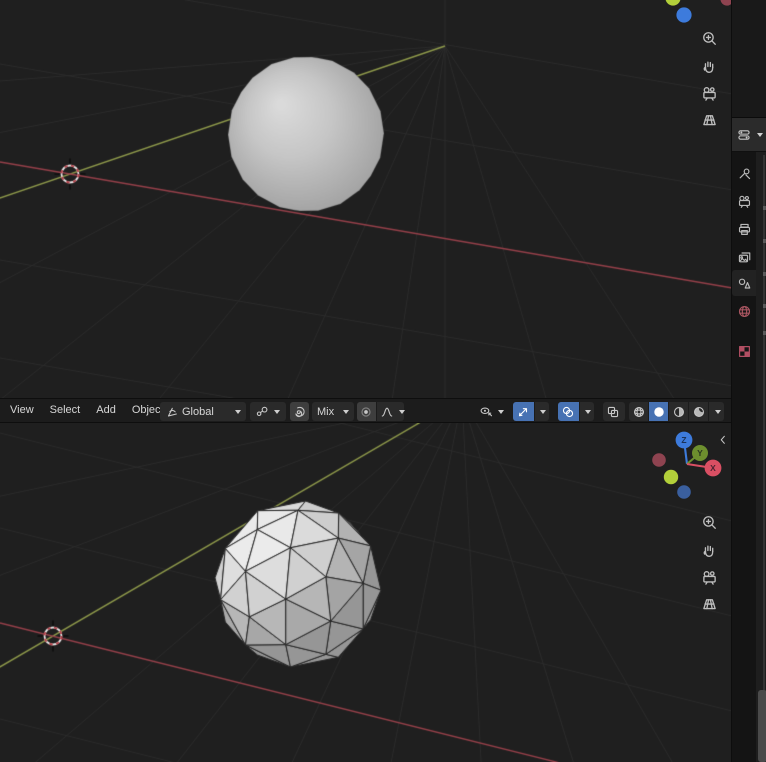  I want to click on shading-rendered-button, so click(698, 411).